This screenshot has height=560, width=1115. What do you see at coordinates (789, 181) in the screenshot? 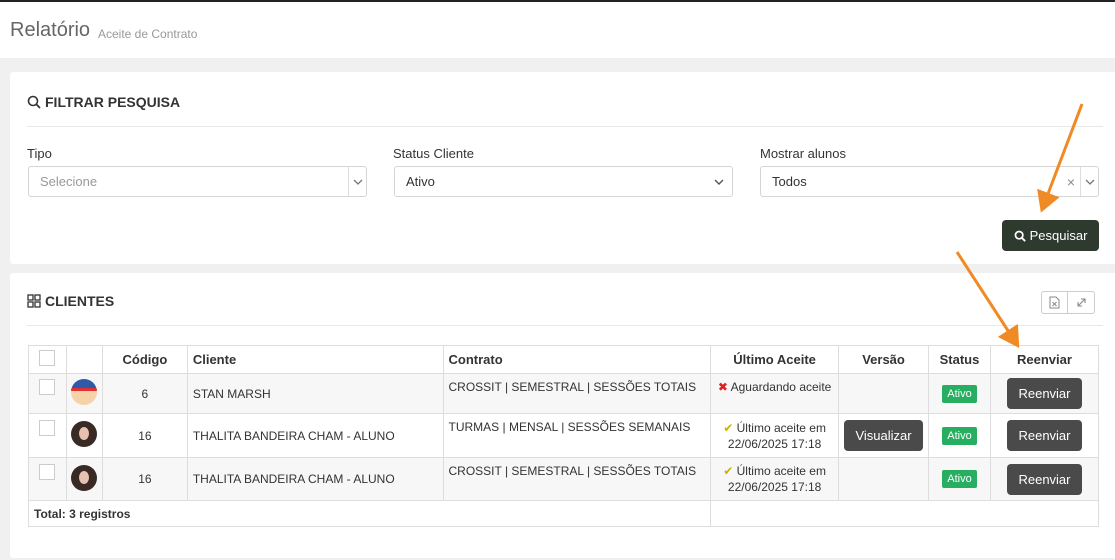
I see `mostrar-alunos-value: Todos` at bounding box center [789, 181].